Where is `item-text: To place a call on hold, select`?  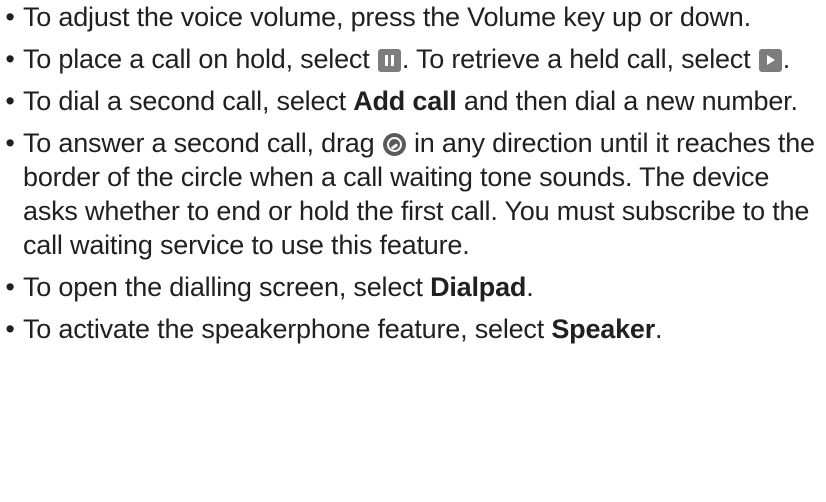 item-text: To place a call on hold, select is located at coordinates (200, 59).